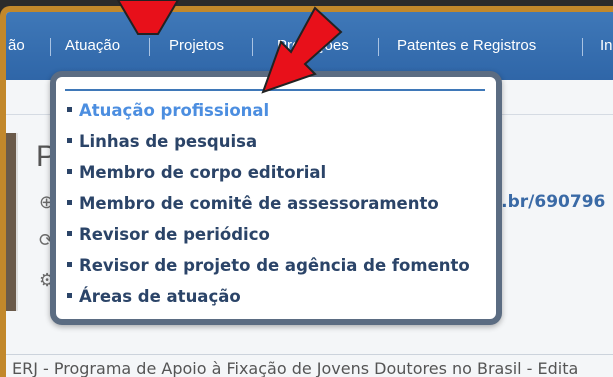 The height and width of the screenshot is (377, 613). Describe the element at coordinates (174, 234) in the screenshot. I see `menu-item-label: Revisor de periódico` at that location.